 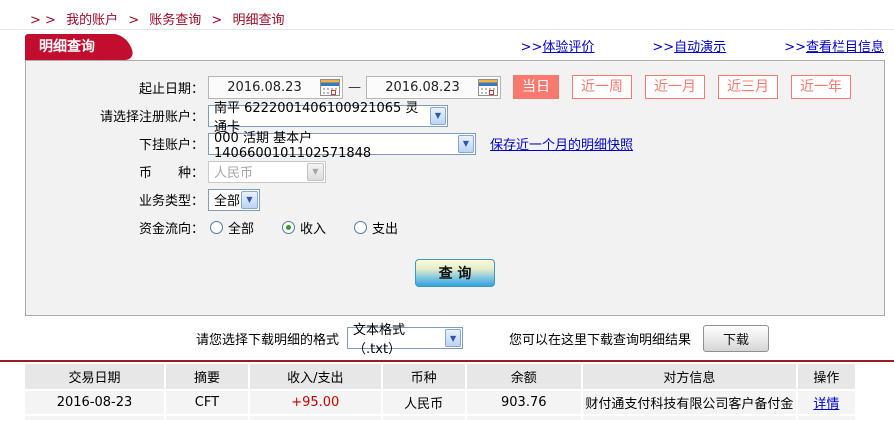 What do you see at coordinates (151, 117) in the screenshot?
I see `registered-account-label: 请选择注册账户：` at bounding box center [151, 117].